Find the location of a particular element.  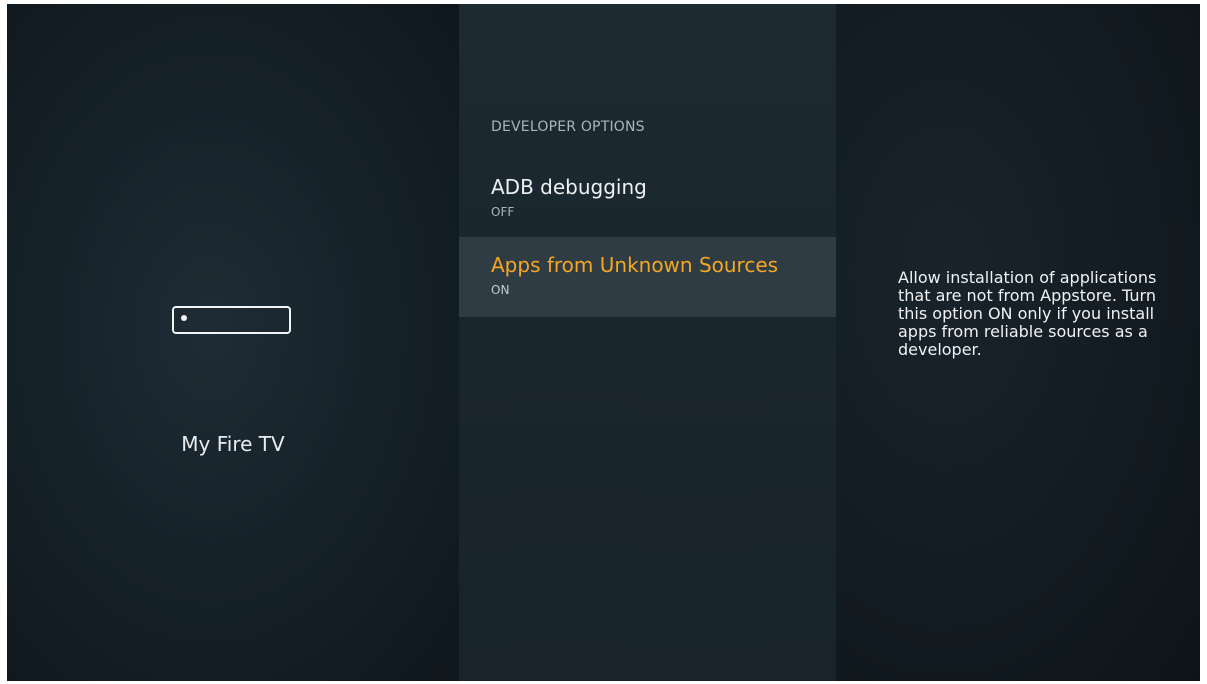

section-title: DEVELOPER OPTIONS is located at coordinates (568, 127).